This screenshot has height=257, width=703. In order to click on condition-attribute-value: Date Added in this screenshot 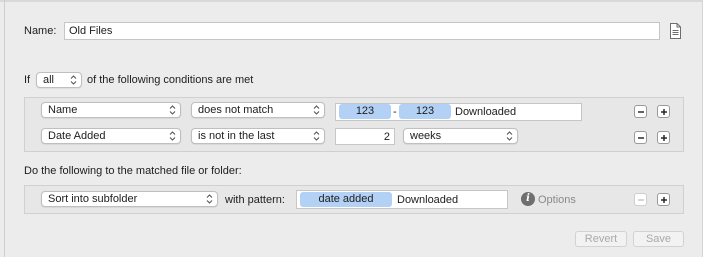, I will do `click(77, 136)`.